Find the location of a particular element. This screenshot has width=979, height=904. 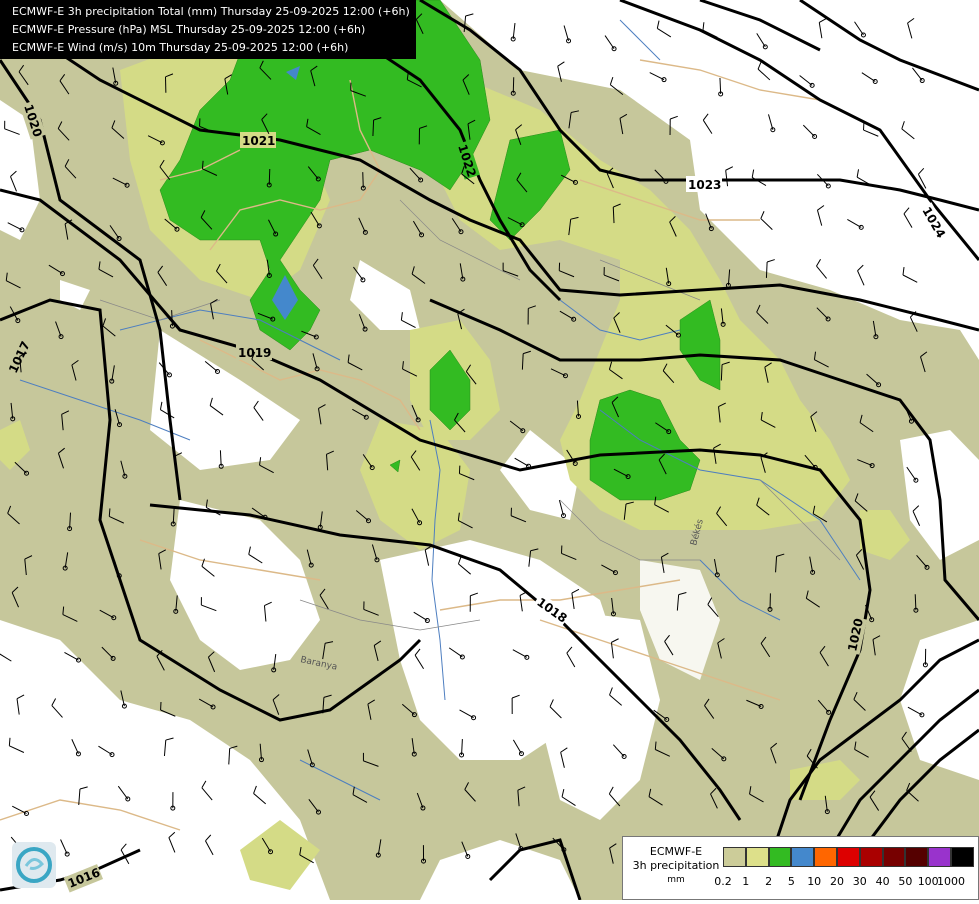

legend-source: ECMWF-E is located at coordinates (676, 852).